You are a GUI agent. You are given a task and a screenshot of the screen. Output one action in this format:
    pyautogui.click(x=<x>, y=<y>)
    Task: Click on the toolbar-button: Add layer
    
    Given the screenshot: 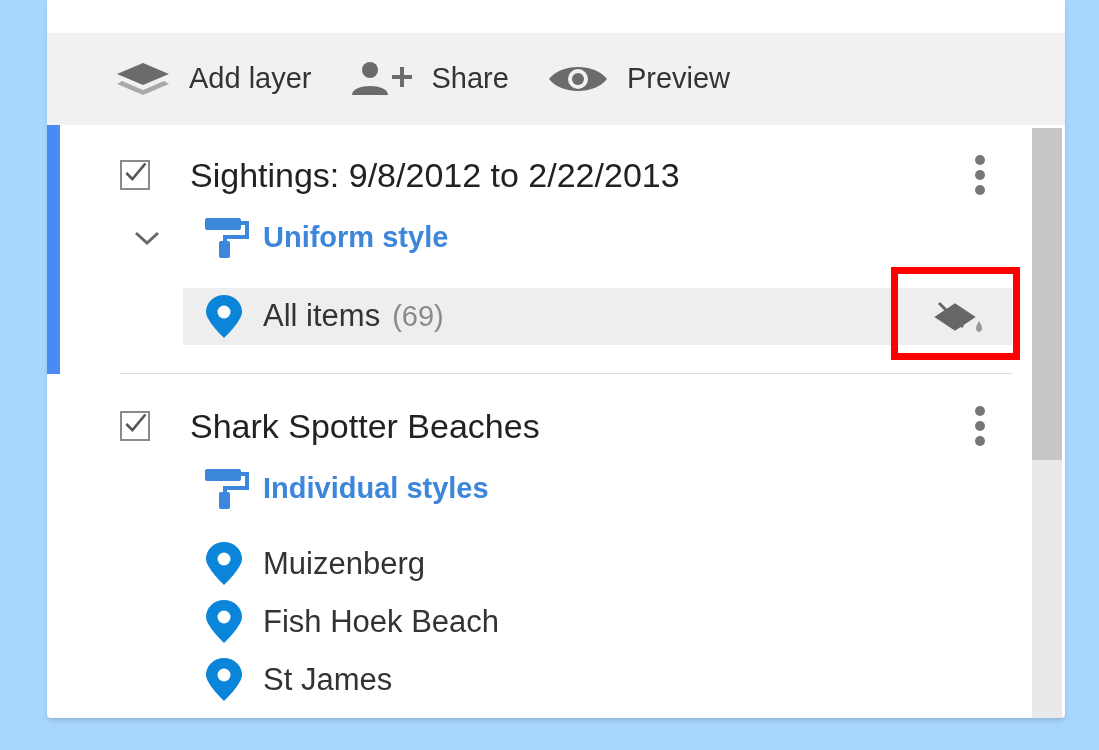 What is the action you would take?
    pyautogui.click(x=213, y=79)
    